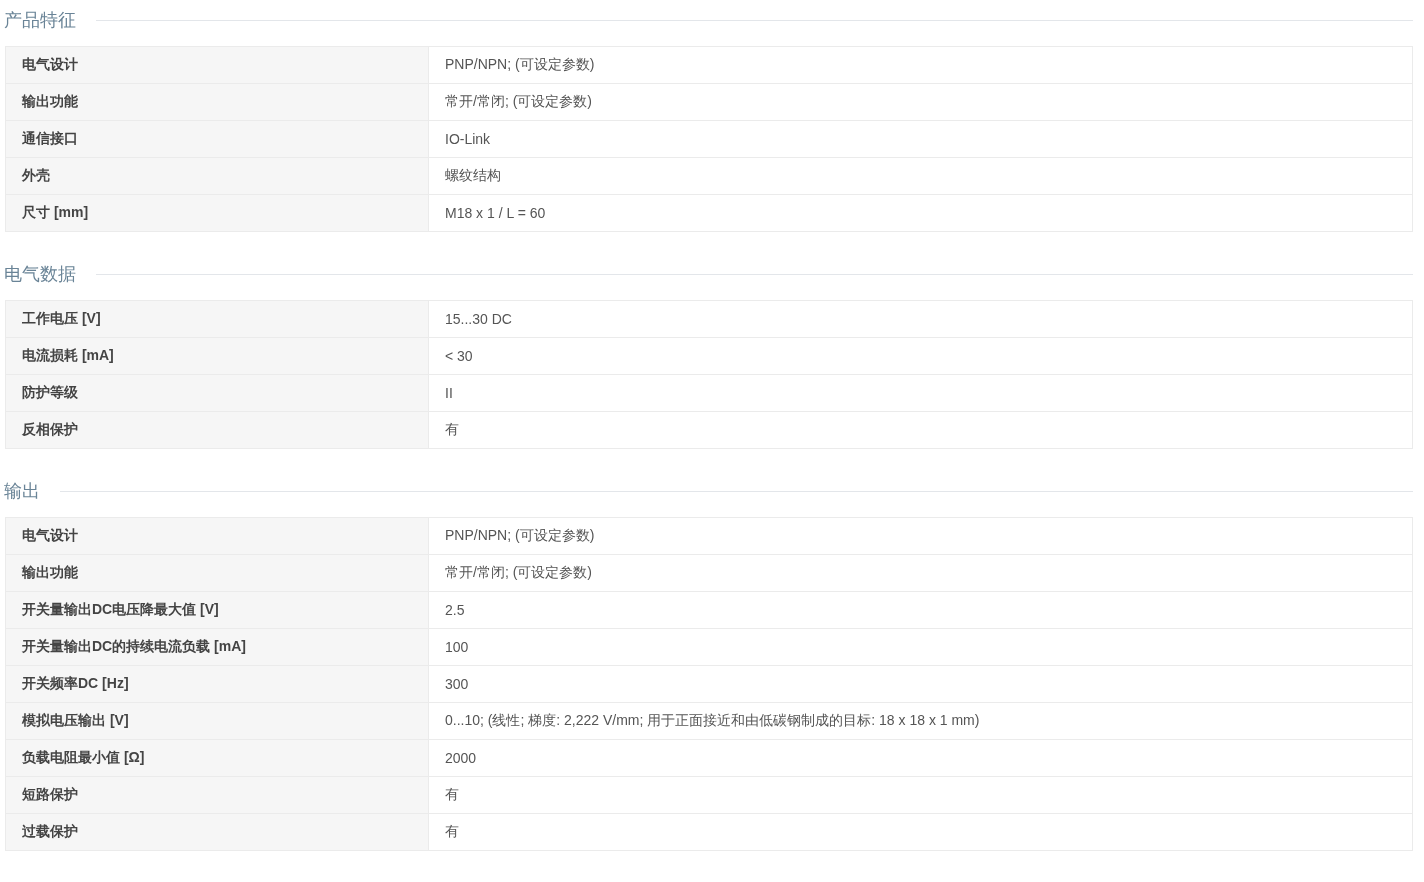 This screenshot has height=882, width=1424. I want to click on spec-label-cell: 开关量输出DC电压降最大值 [V], so click(217, 610).